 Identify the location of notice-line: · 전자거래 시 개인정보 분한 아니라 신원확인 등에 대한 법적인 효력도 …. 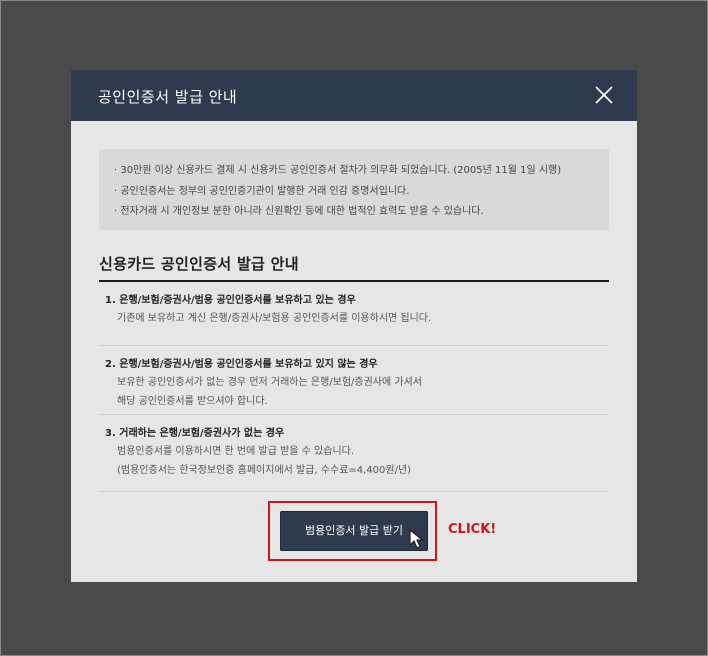
(299, 211).